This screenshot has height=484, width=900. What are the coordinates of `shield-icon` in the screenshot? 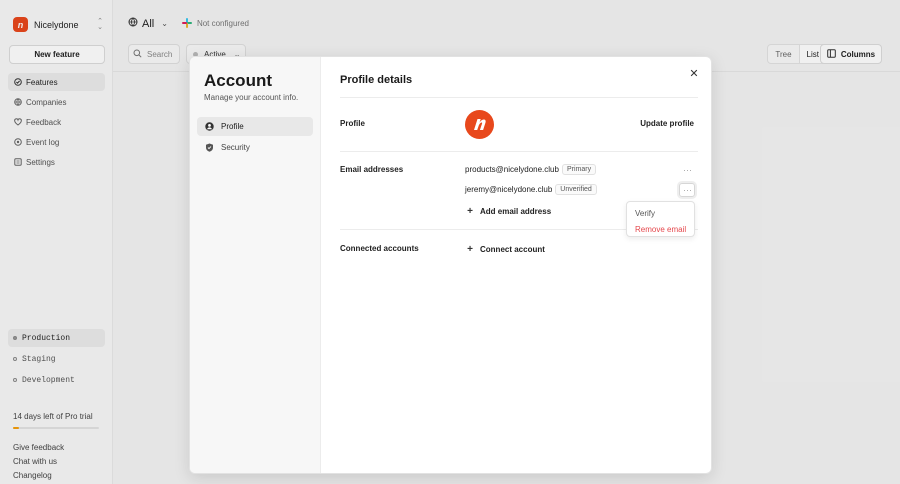 It's located at (209, 148).